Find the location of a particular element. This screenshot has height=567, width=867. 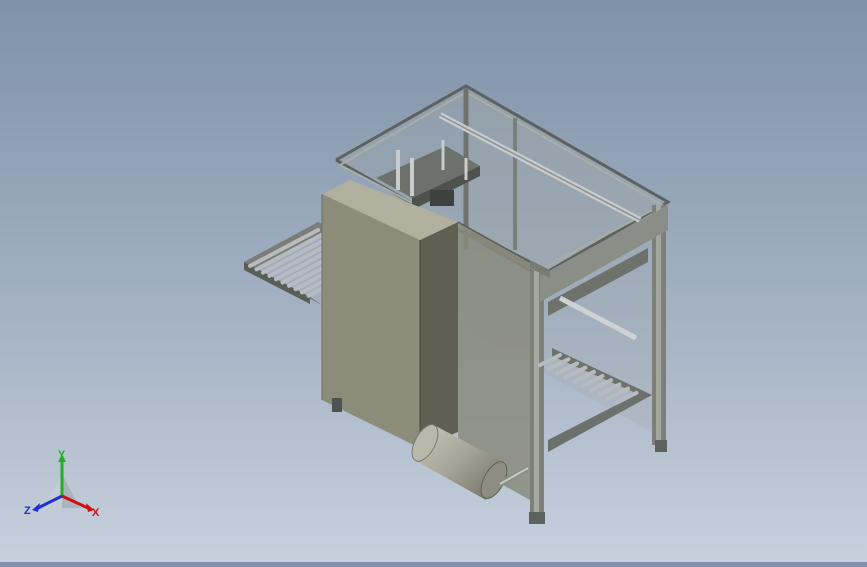

coordinate-triad: Y X Z is located at coordinates (64, 486).